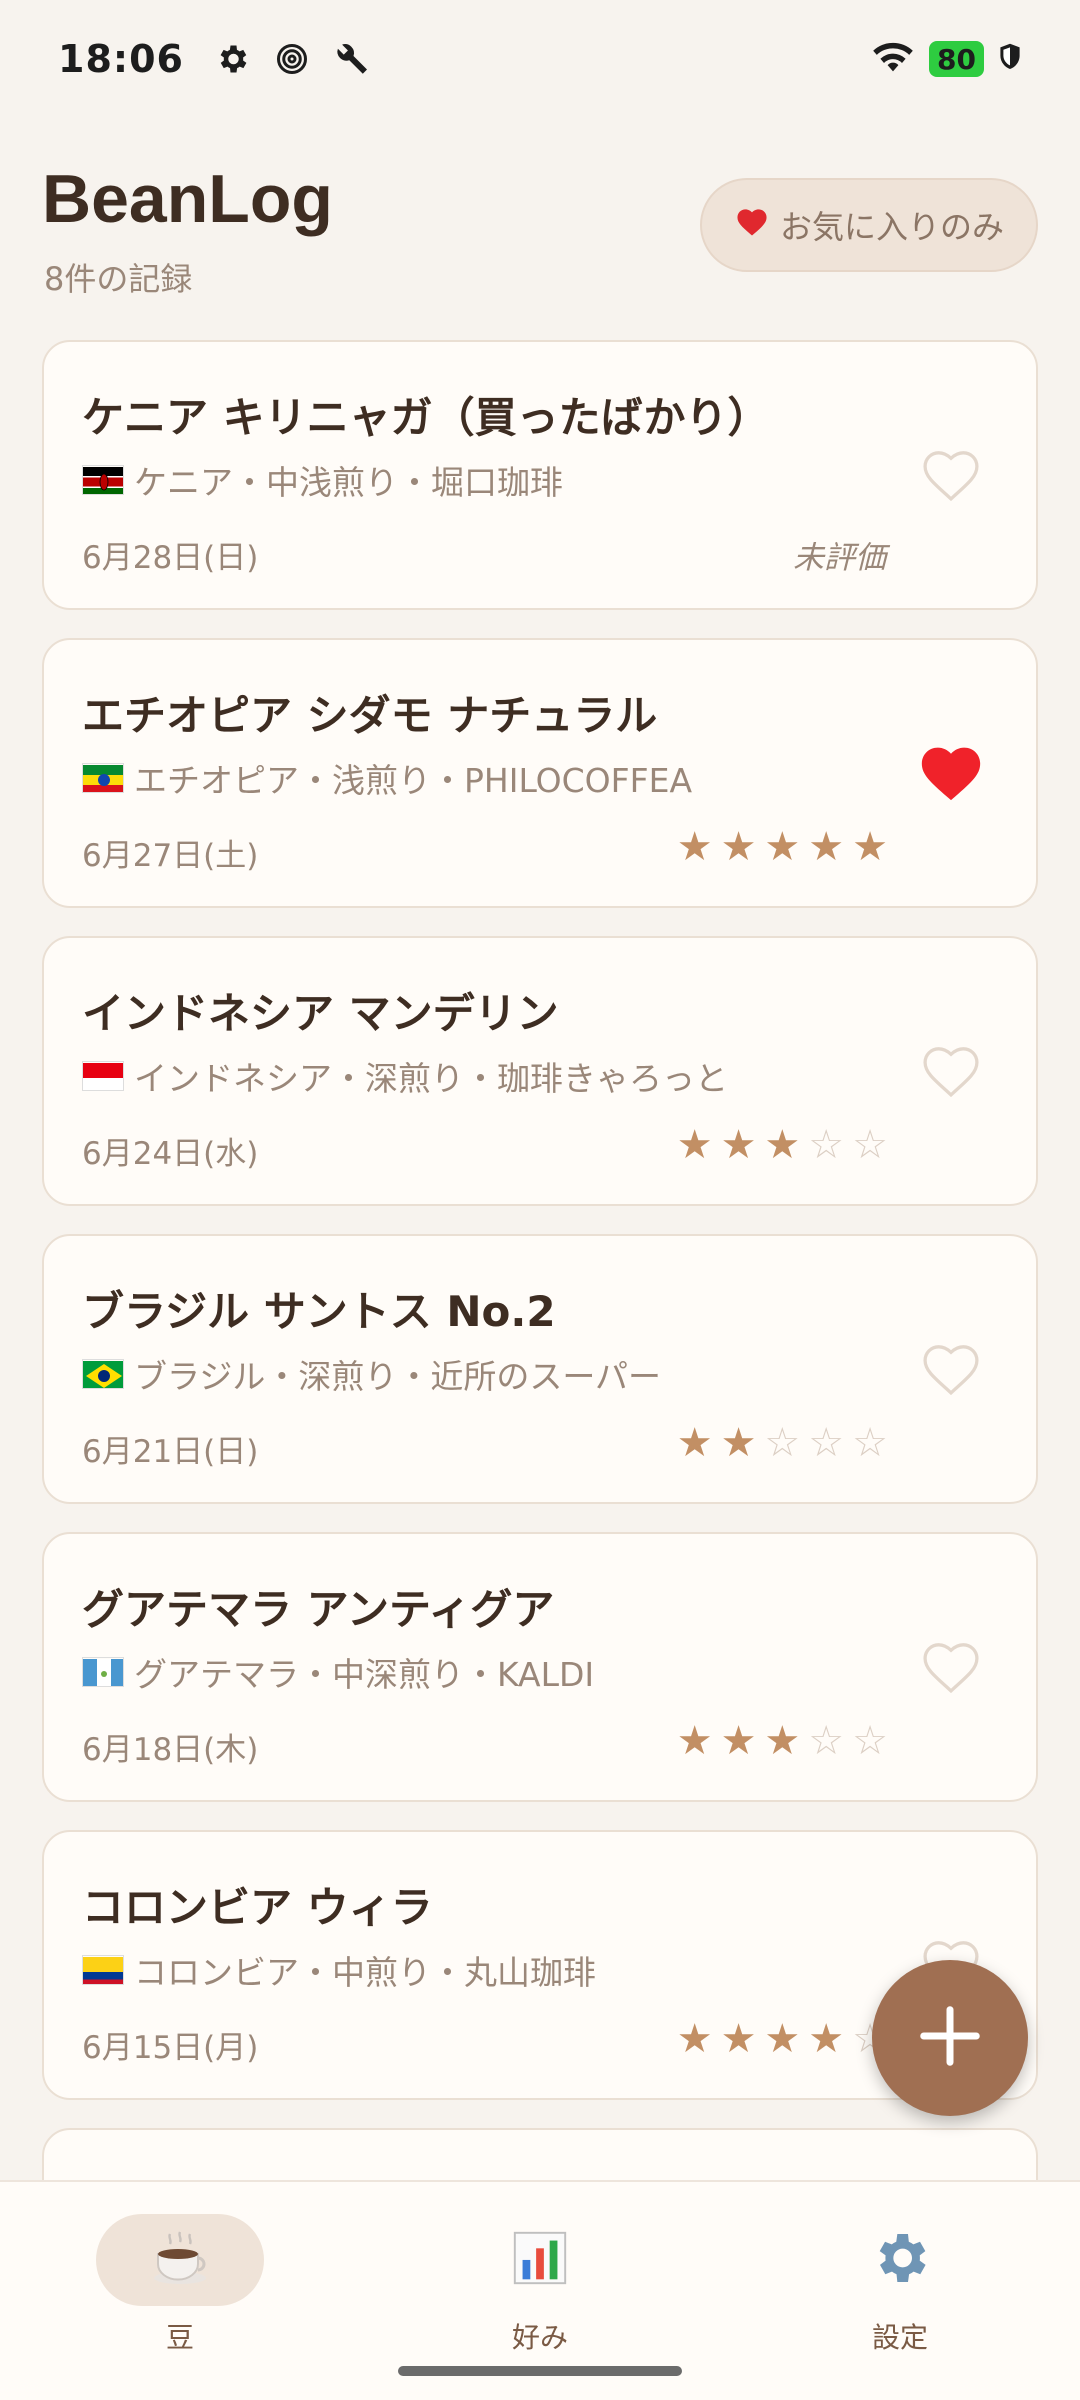 This screenshot has height=2400, width=1080. Describe the element at coordinates (170, 1452) in the screenshot. I see `card-date: 6月21日(日)` at that location.